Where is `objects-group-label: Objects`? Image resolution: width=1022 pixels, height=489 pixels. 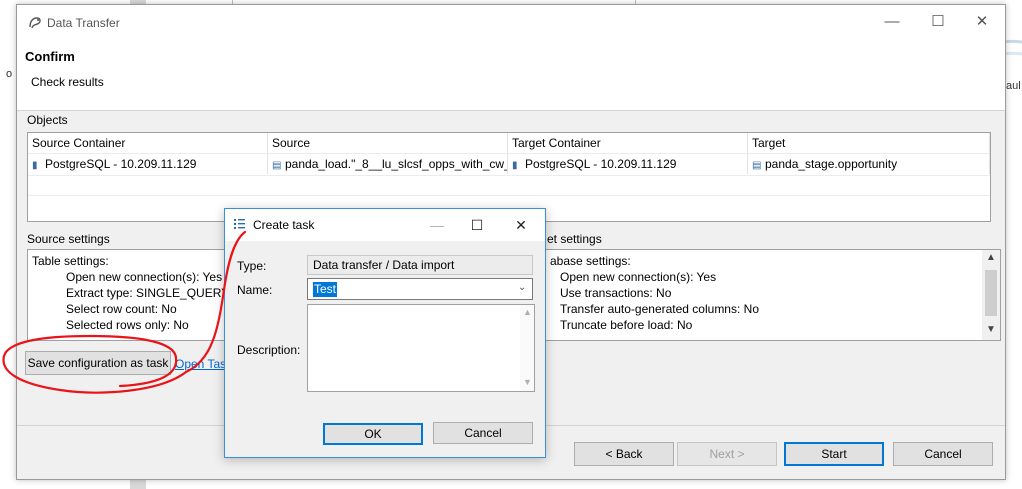 objects-group-label: Objects is located at coordinates (47, 120).